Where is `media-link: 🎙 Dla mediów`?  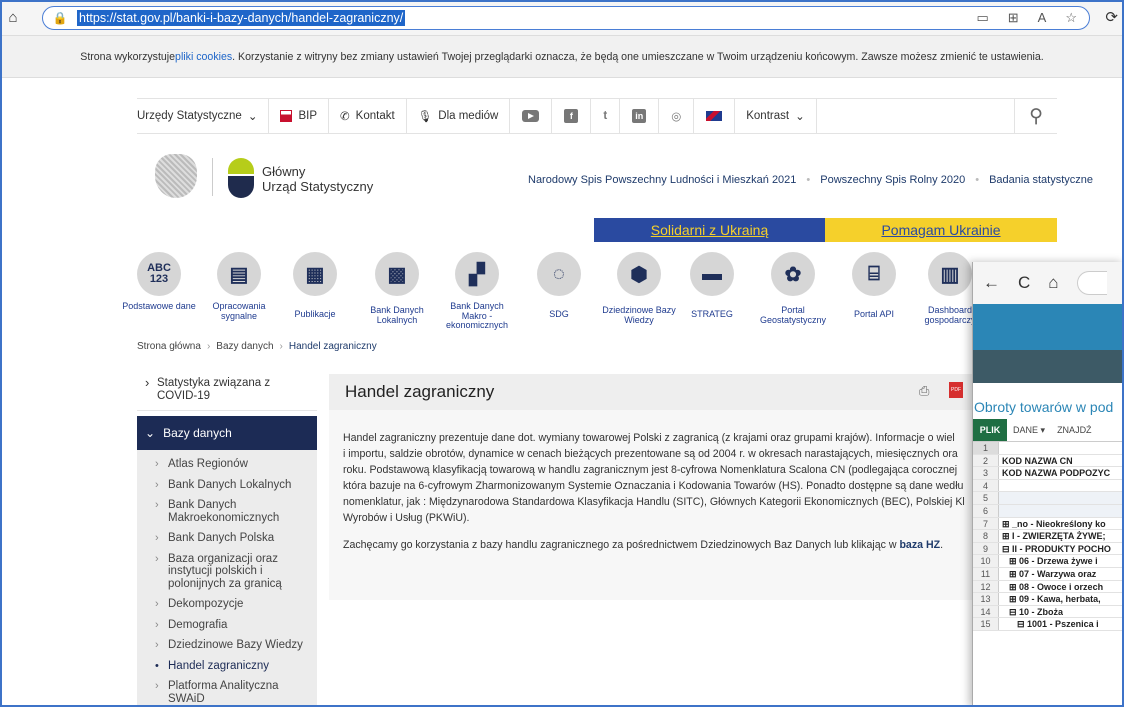
media-link: 🎙 Dla mediów is located at coordinates (459, 116).